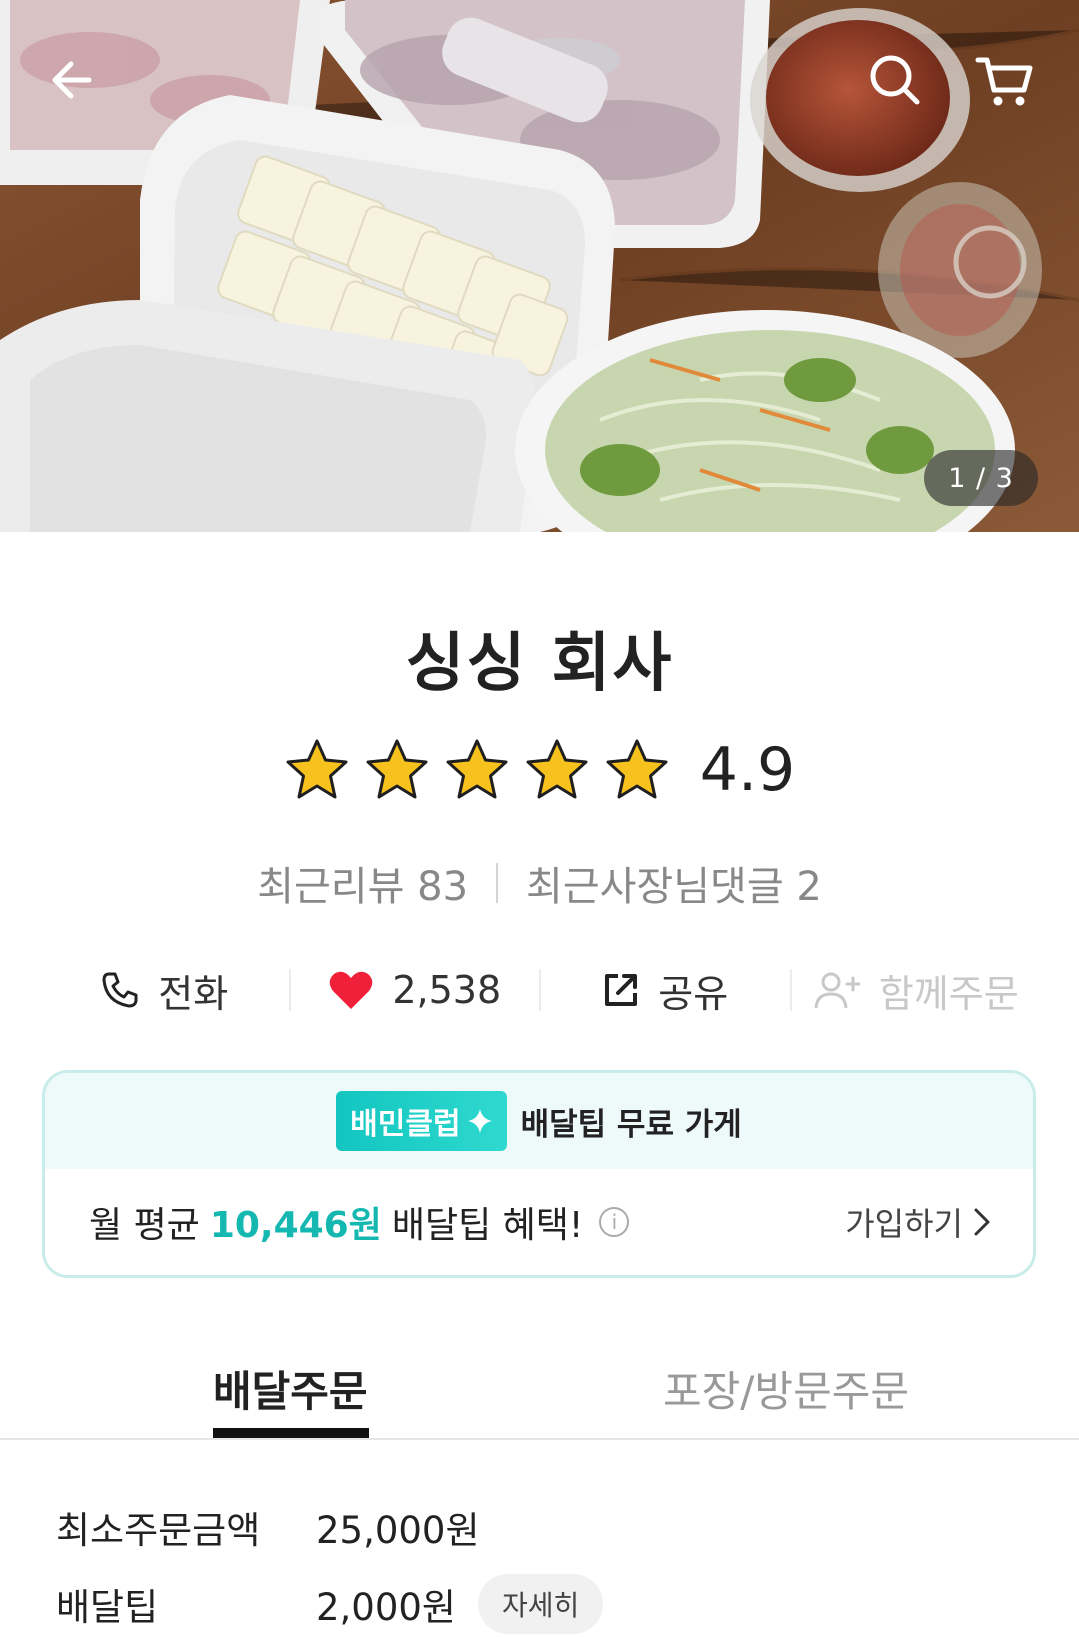 Image resolution: width=1079 pixels, height=1638 pixels. I want to click on group-order-label: 함께주문, so click(948, 993).